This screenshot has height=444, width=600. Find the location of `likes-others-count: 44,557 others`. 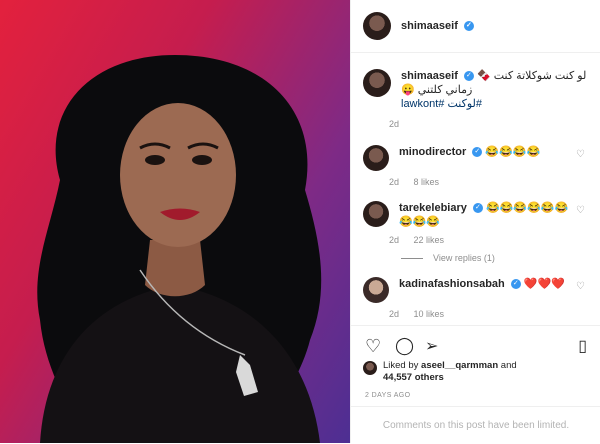

likes-others-count: 44,557 others is located at coordinates (413, 377).